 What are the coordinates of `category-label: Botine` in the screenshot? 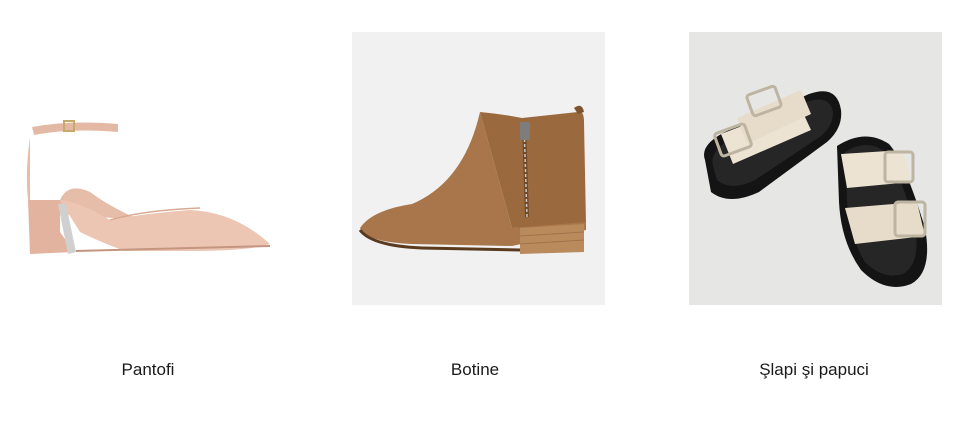 It's located at (475, 370).